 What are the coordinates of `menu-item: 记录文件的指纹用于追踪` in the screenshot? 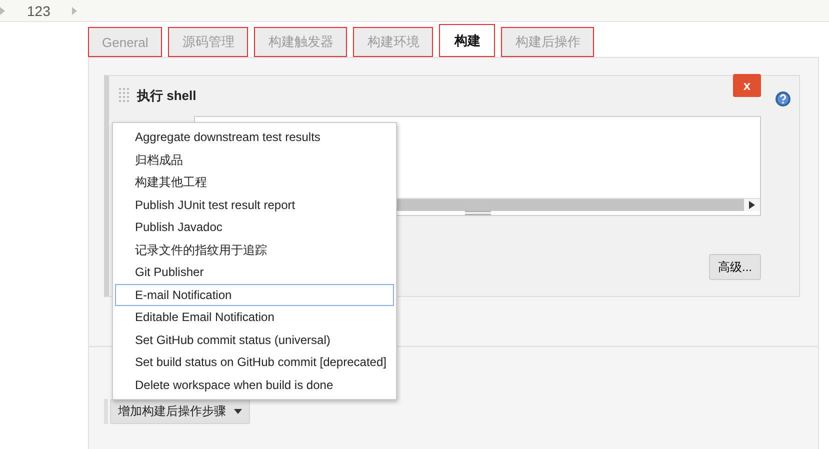 It's located at (254, 249).